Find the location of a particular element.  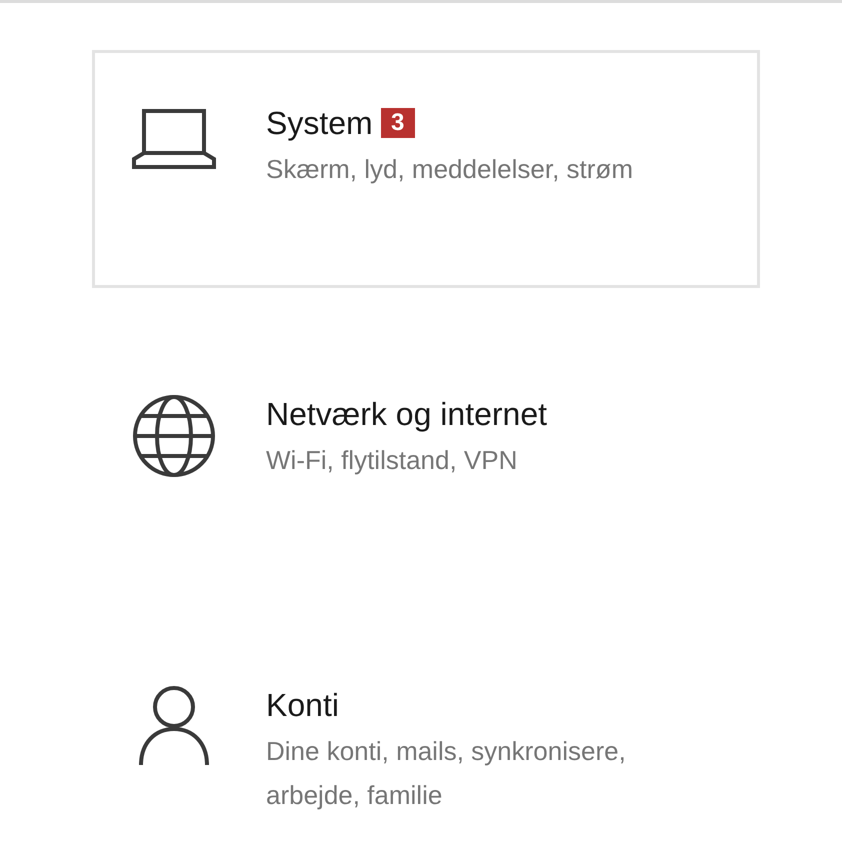

number-badge: 3 is located at coordinates (397, 123).